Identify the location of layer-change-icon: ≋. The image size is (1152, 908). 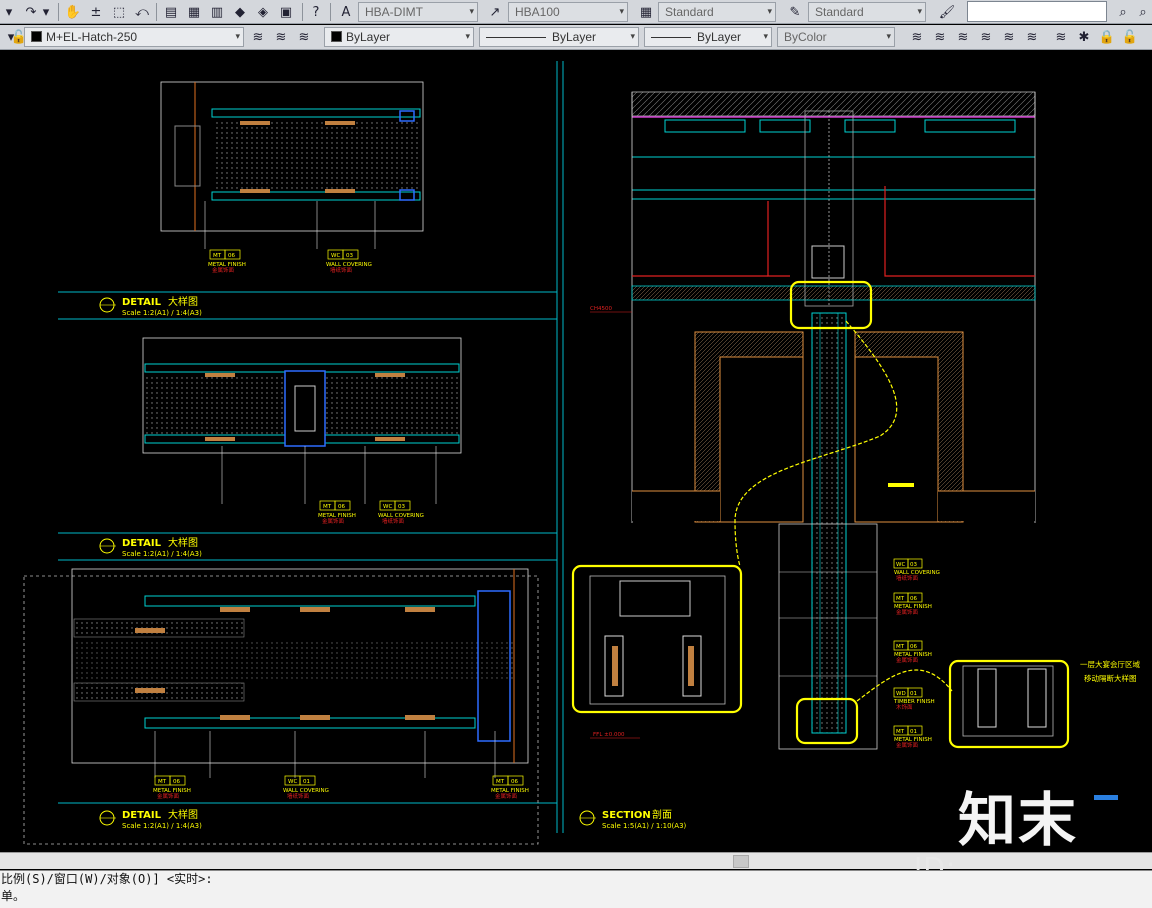
(940, 37).